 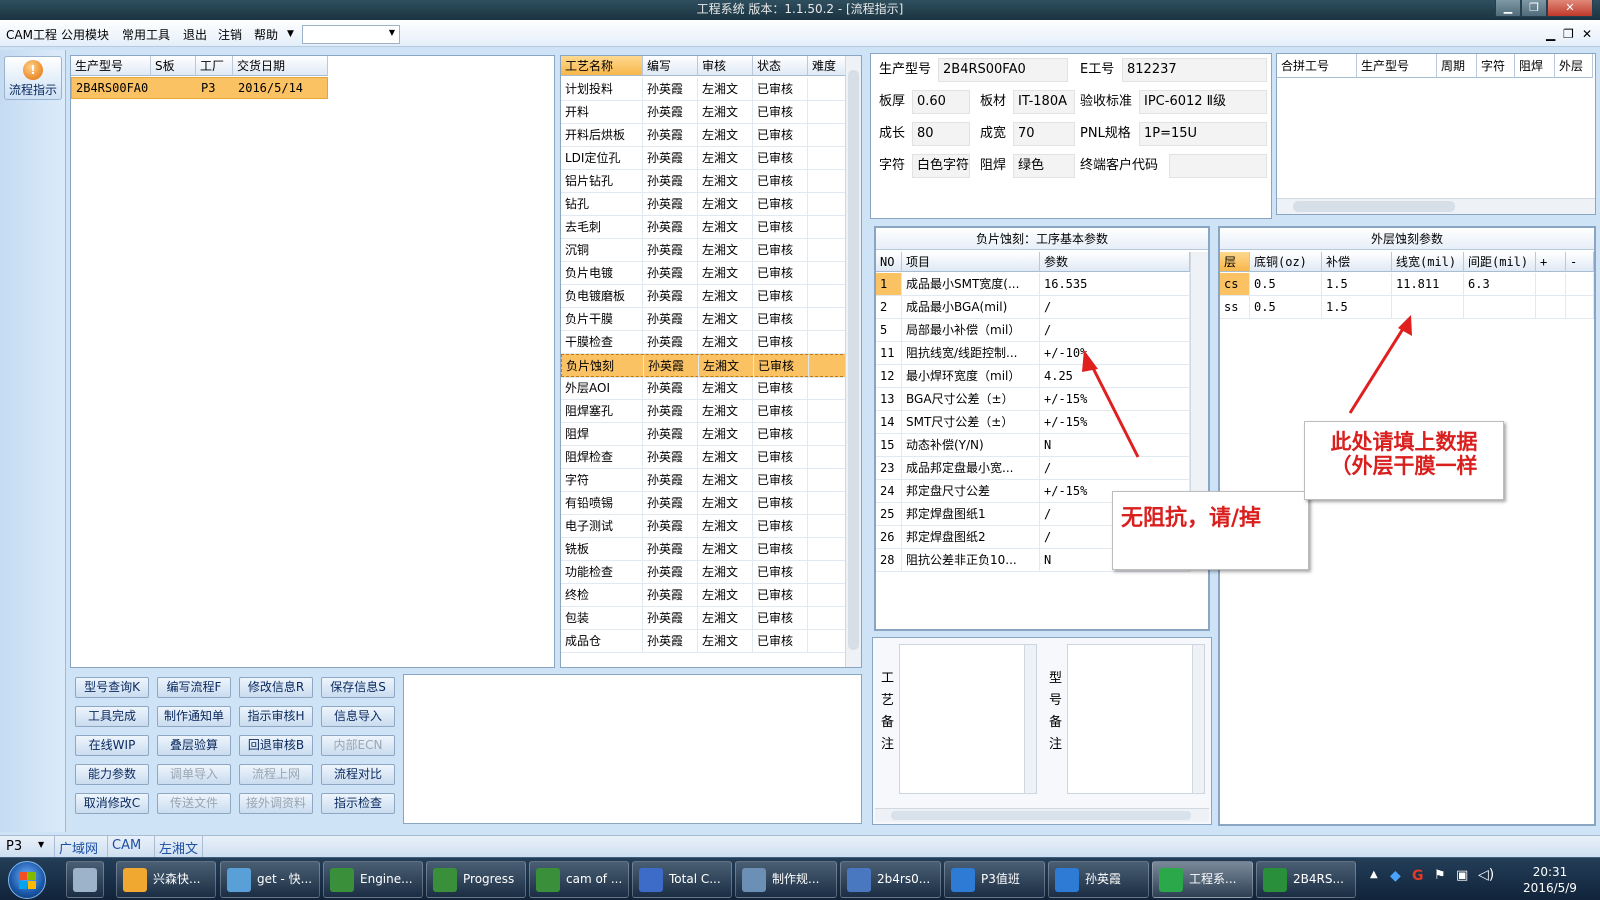 I want to click on taskbar-item-label: Progress, so click(x=489, y=879).